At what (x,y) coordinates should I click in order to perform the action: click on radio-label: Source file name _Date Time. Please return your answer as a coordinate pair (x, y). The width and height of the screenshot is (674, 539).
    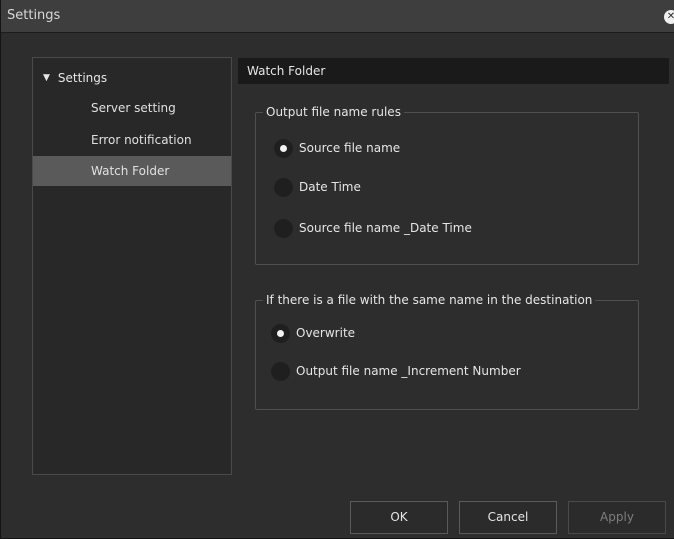
    Looking at the image, I should click on (385, 228).